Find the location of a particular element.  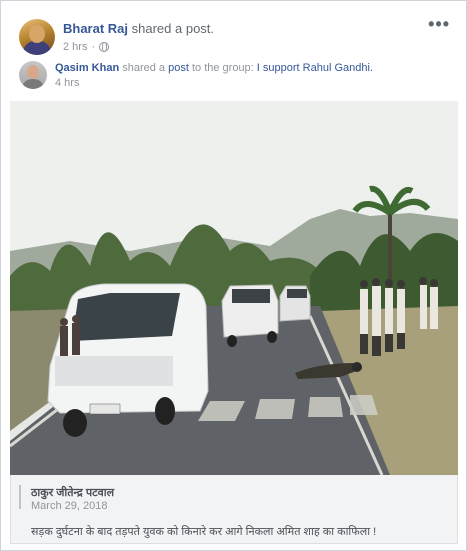

shared-author-name-link: Qasim Khan is located at coordinates (87, 68).